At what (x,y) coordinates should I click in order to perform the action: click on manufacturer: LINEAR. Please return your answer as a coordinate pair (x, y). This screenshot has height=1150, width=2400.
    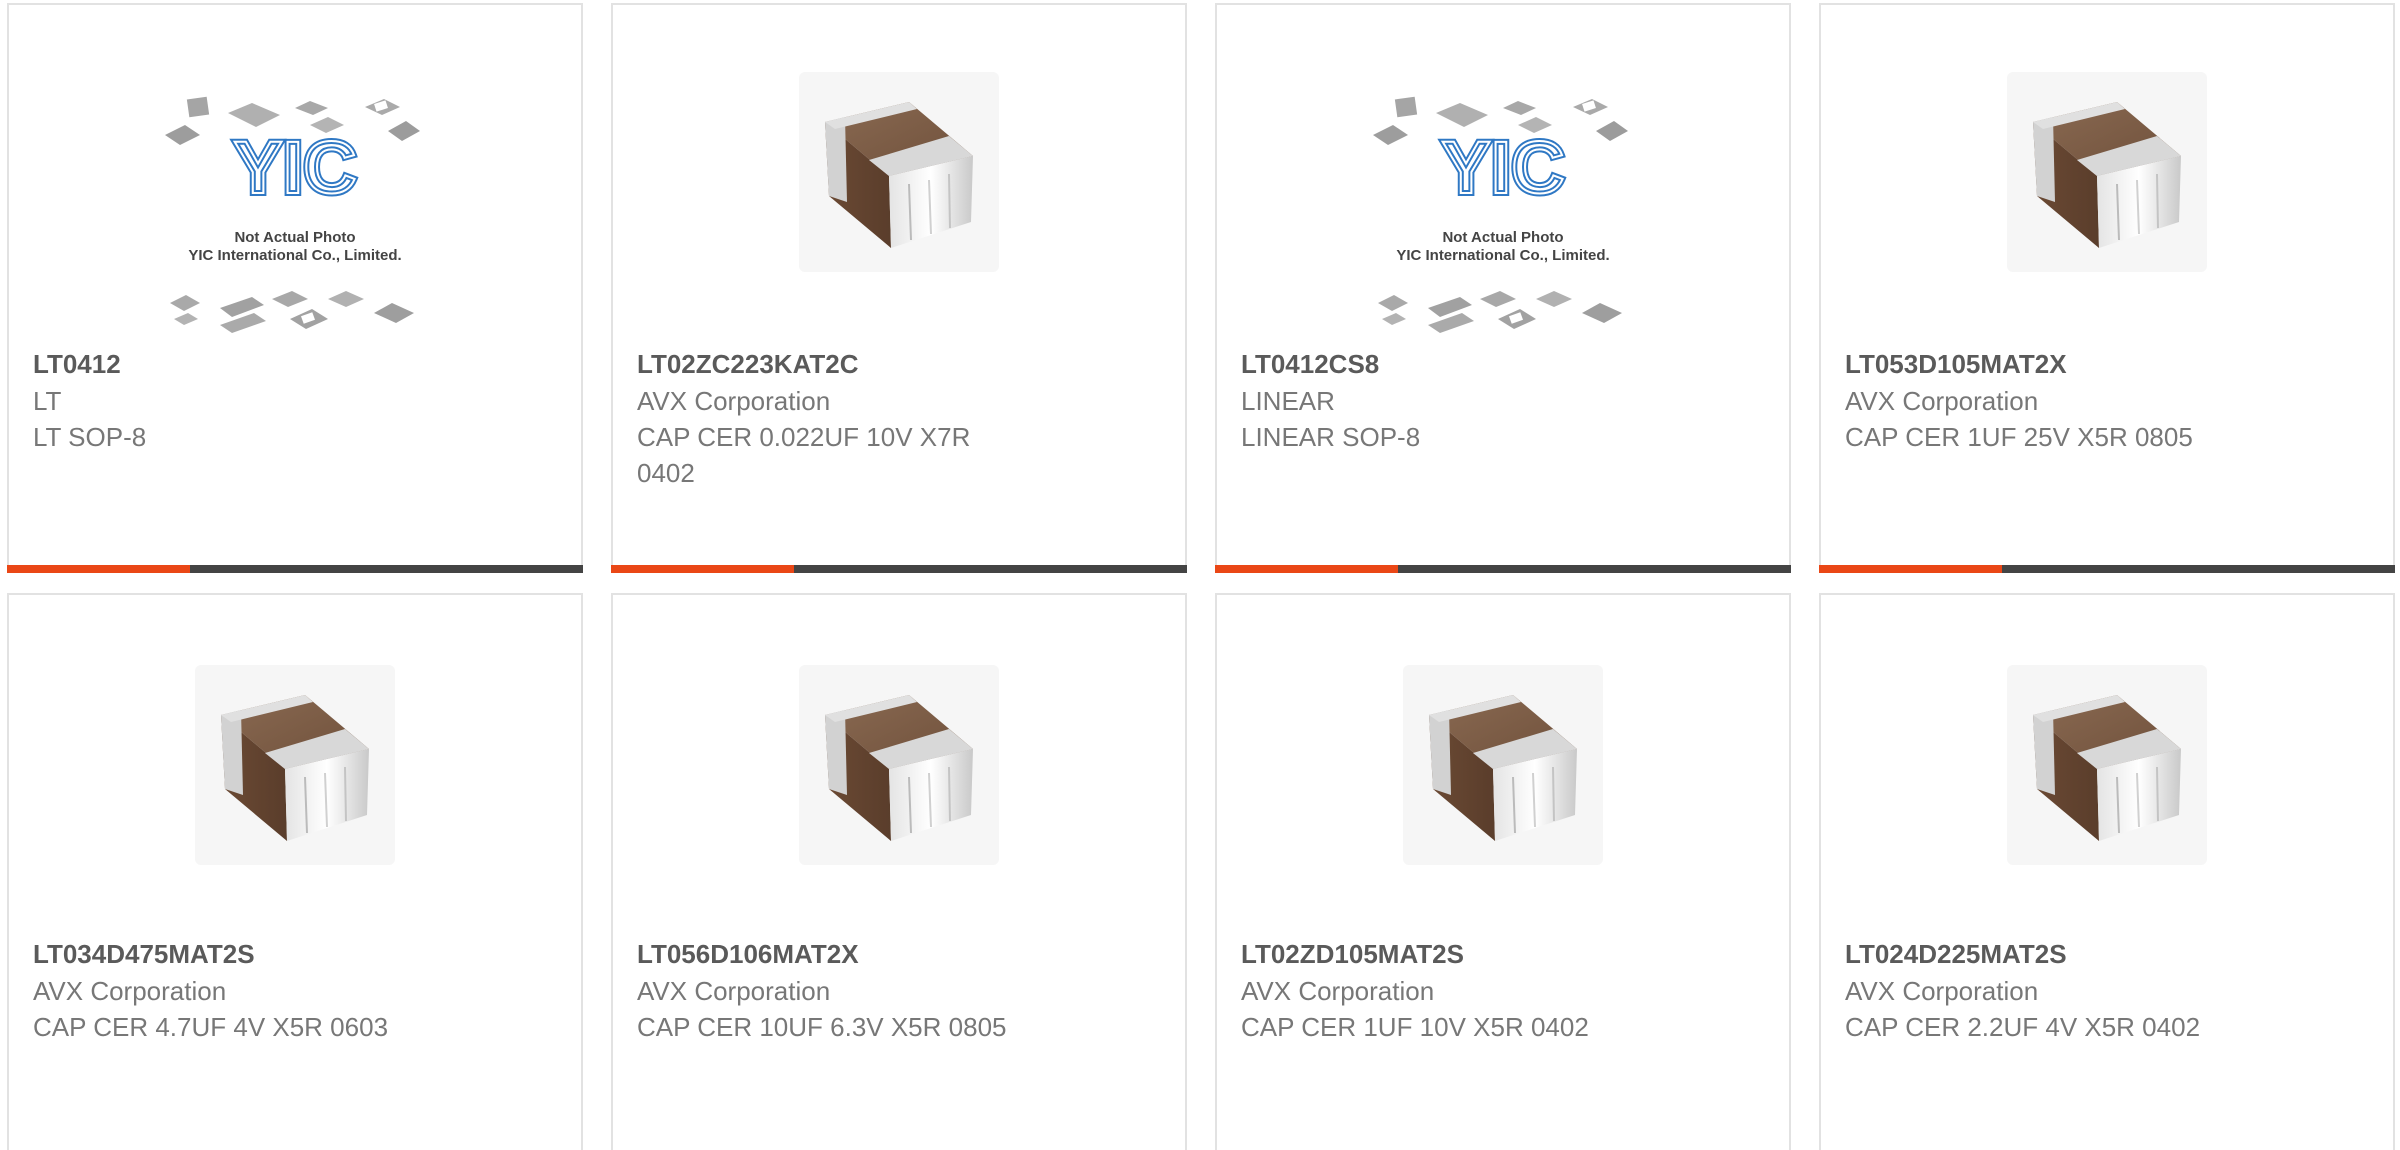
    Looking at the image, I should click on (1288, 401).